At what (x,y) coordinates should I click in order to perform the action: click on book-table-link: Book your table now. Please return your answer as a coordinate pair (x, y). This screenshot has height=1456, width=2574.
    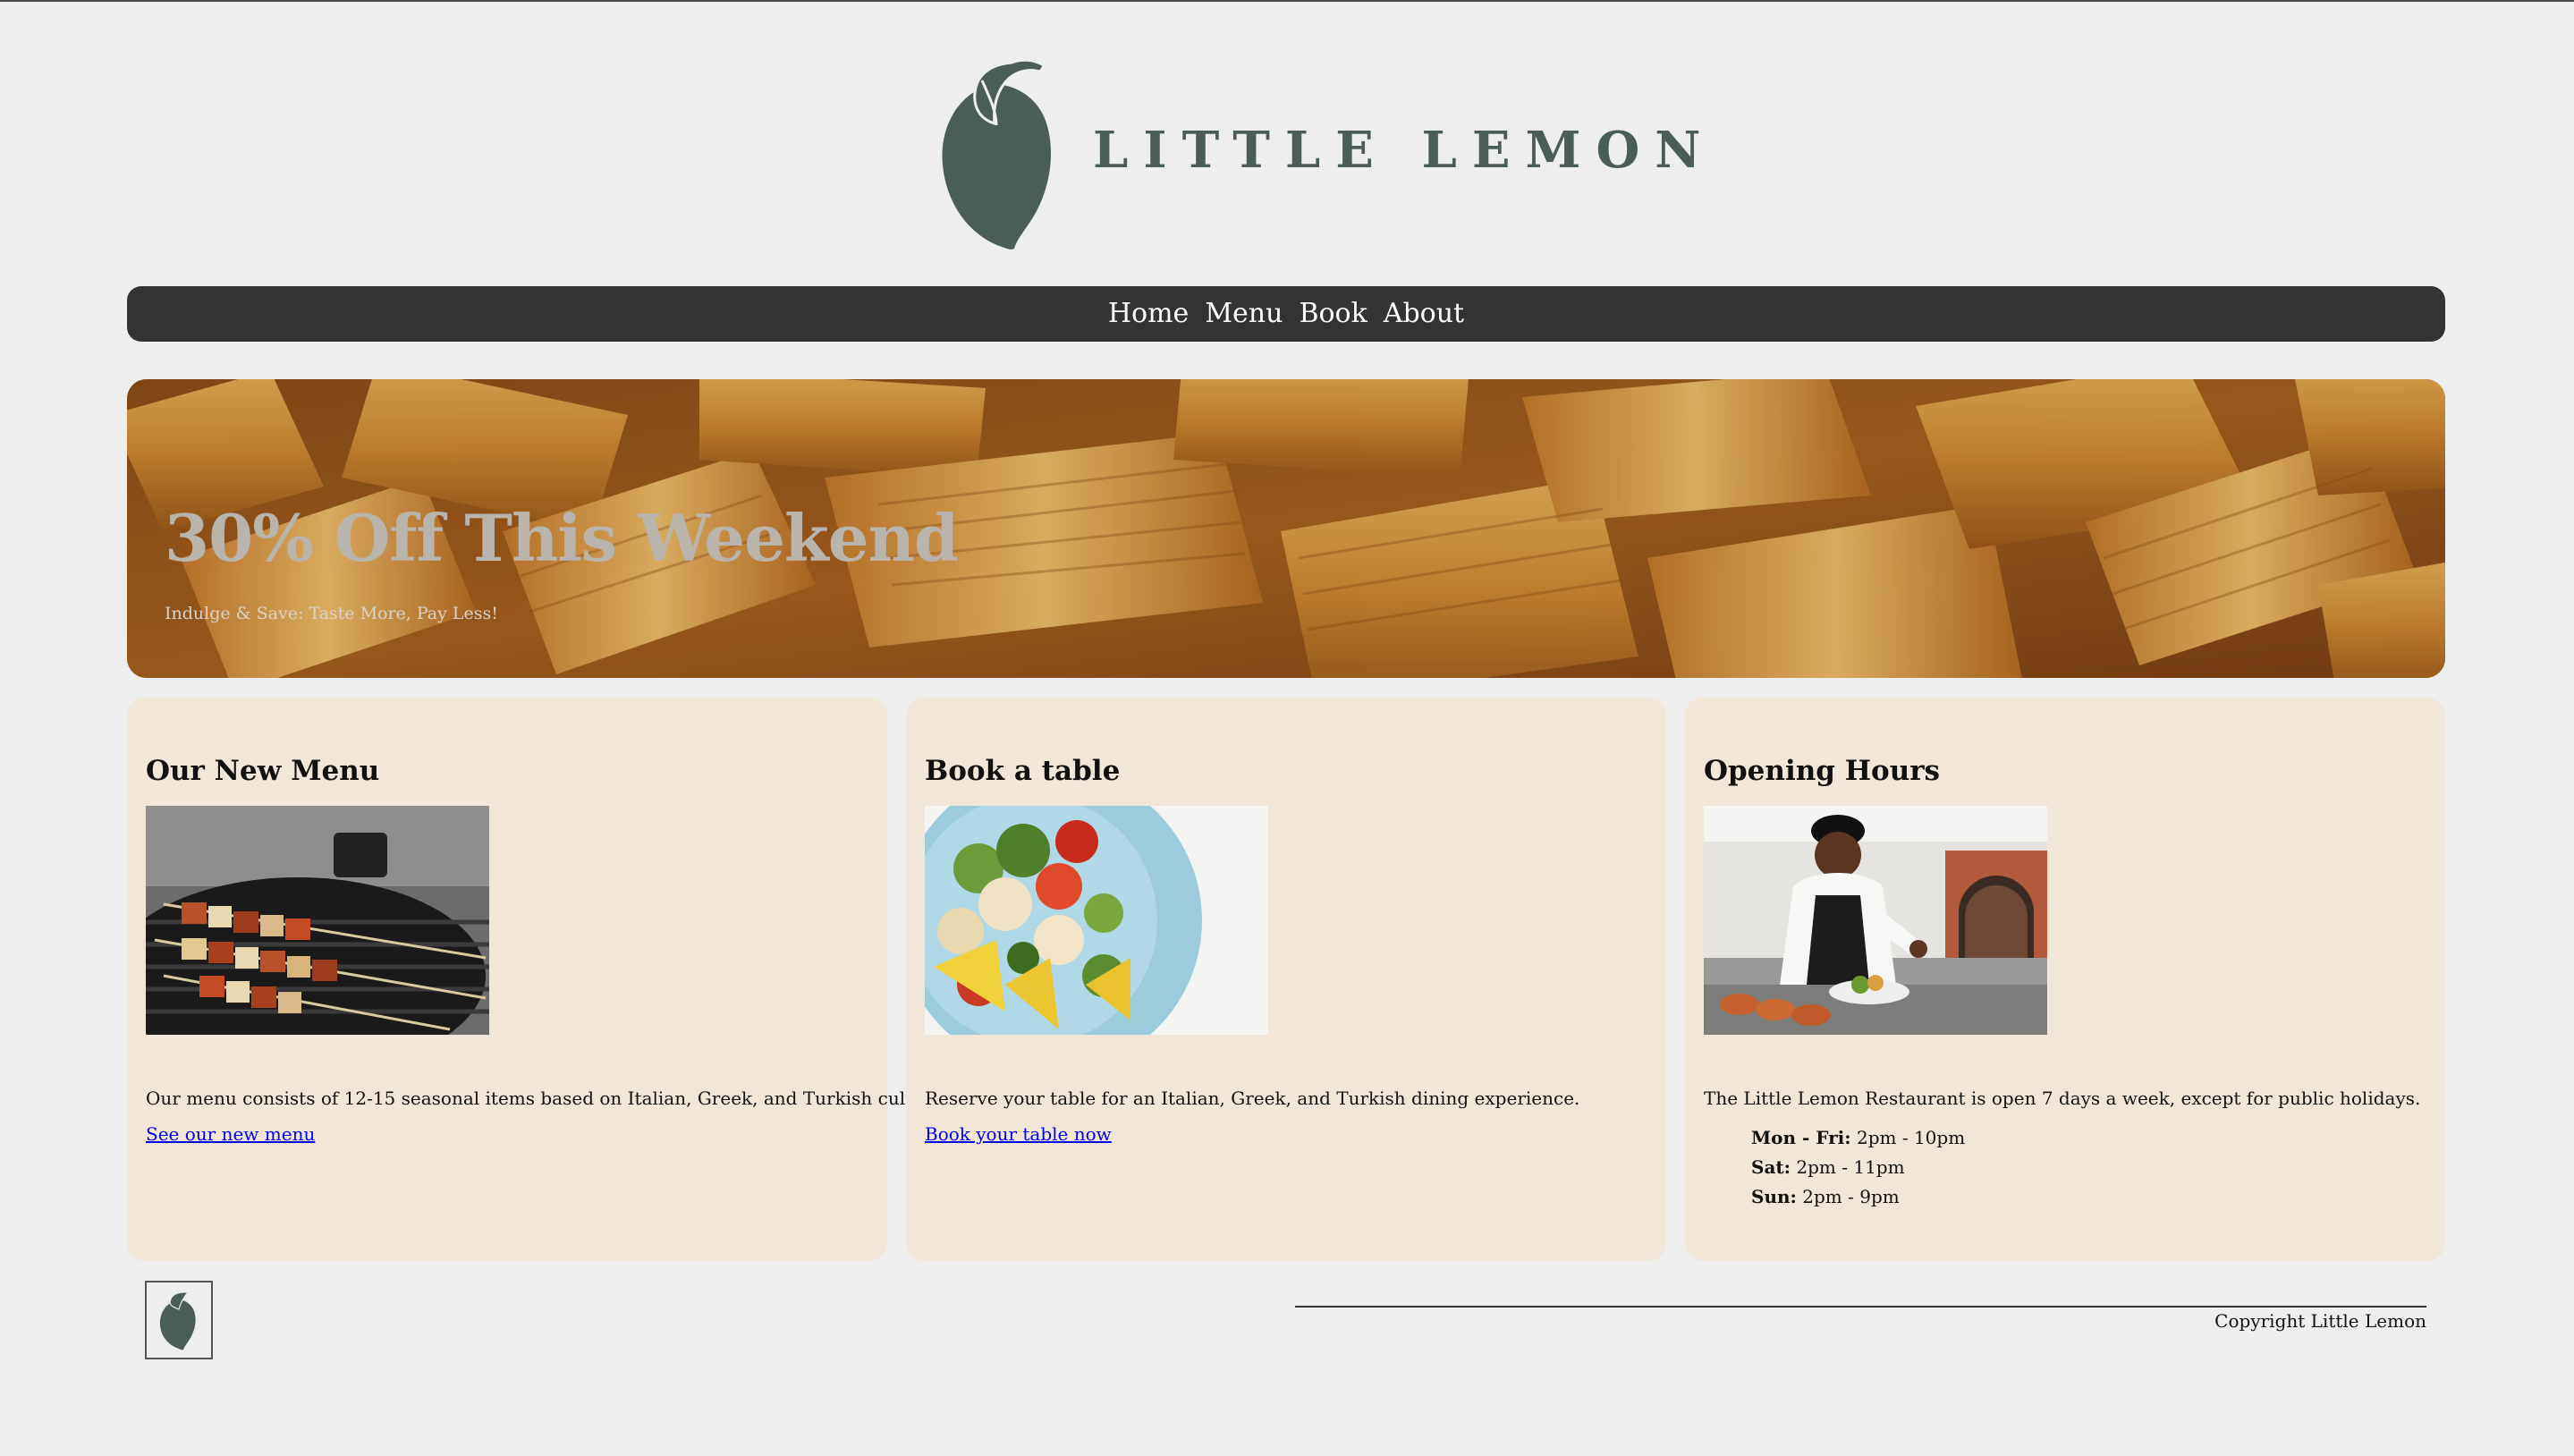
    Looking at the image, I should click on (1018, 1134).